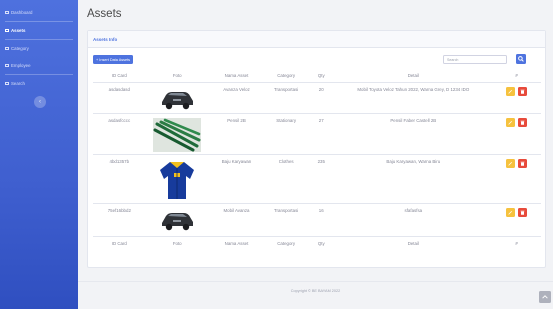 This screenshot has height=309, width=553. I want to click on search-button, so click(521, 59).